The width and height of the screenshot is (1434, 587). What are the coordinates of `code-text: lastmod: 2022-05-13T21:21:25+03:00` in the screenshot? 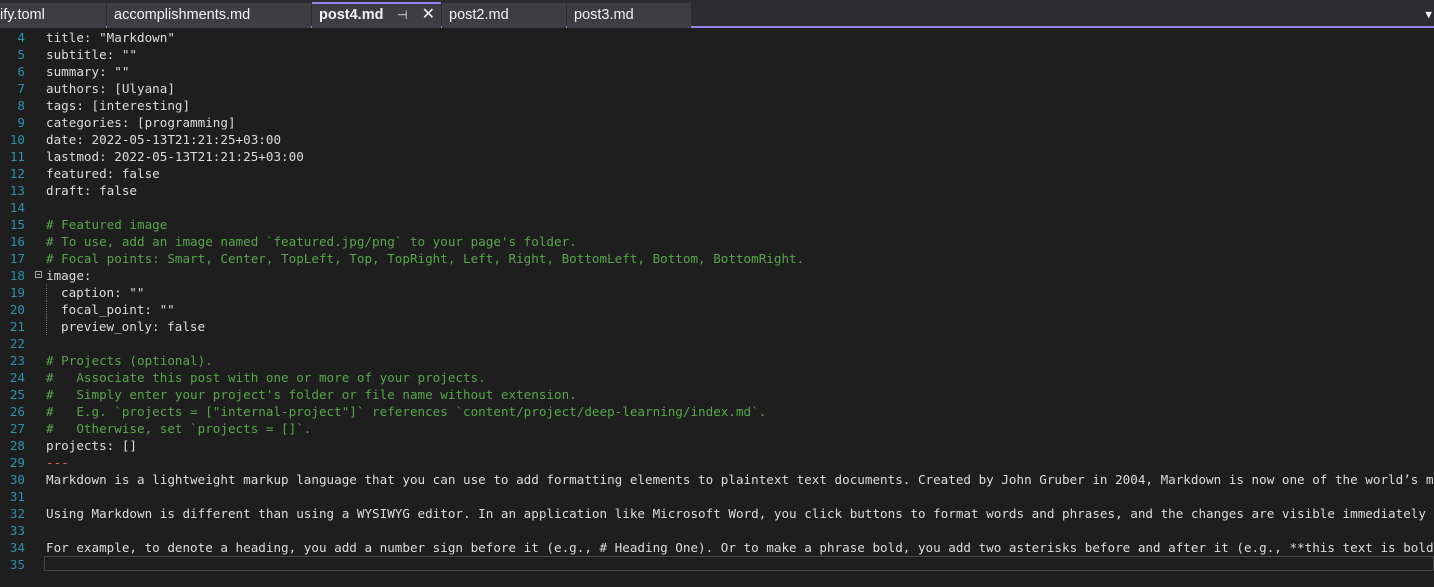 It's located at (175, 156).